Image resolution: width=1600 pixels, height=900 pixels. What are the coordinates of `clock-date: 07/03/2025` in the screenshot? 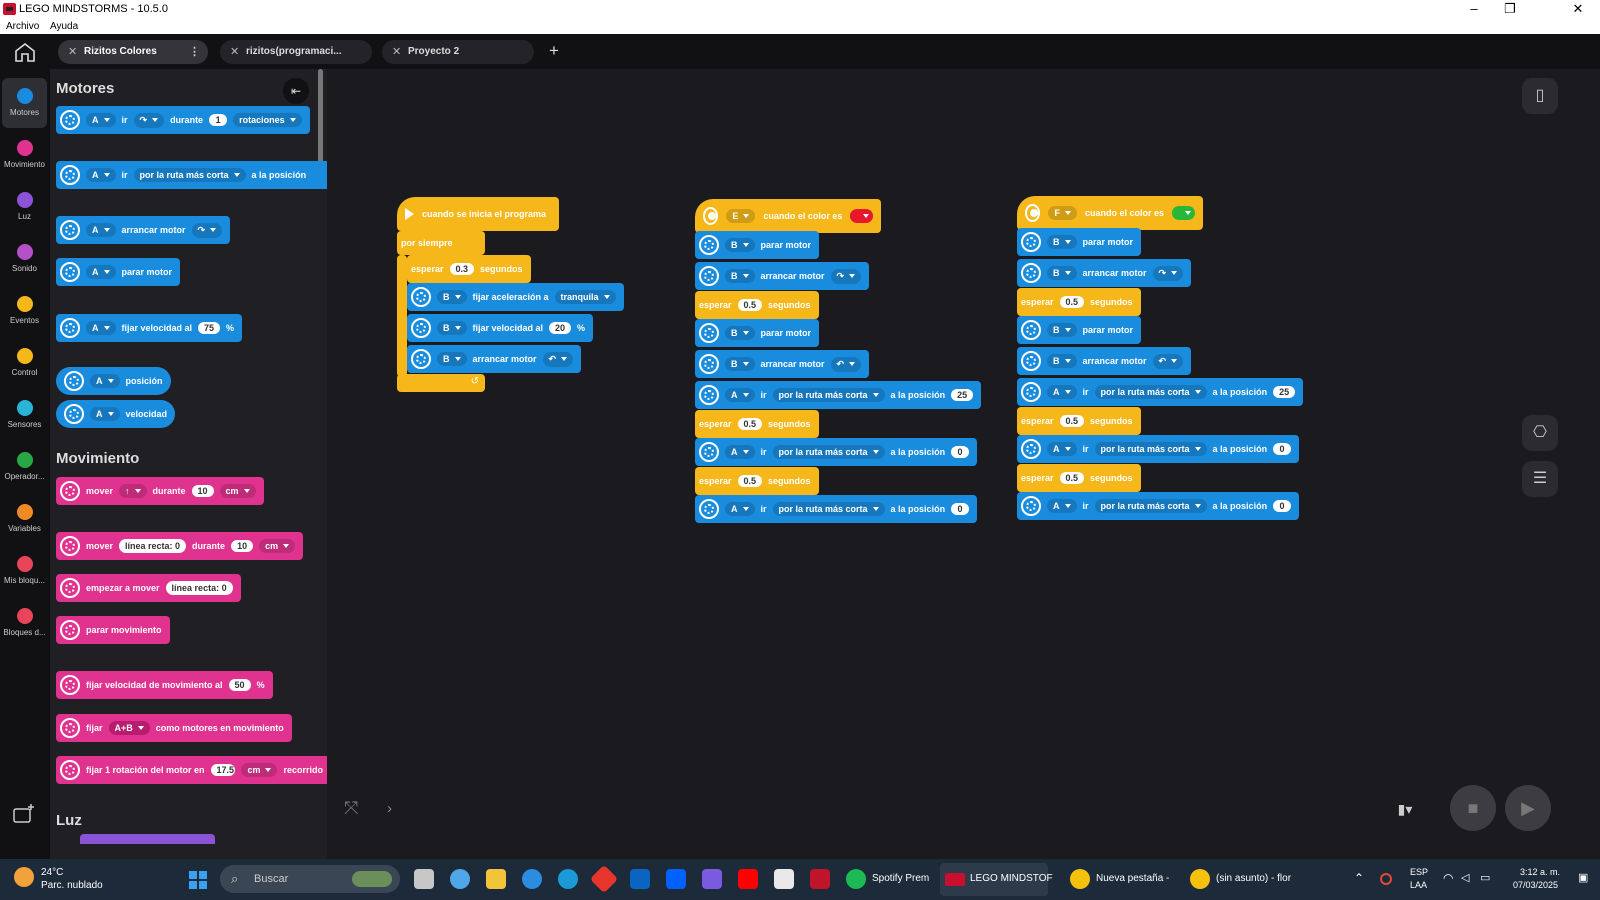 It's located at (1535, 885).